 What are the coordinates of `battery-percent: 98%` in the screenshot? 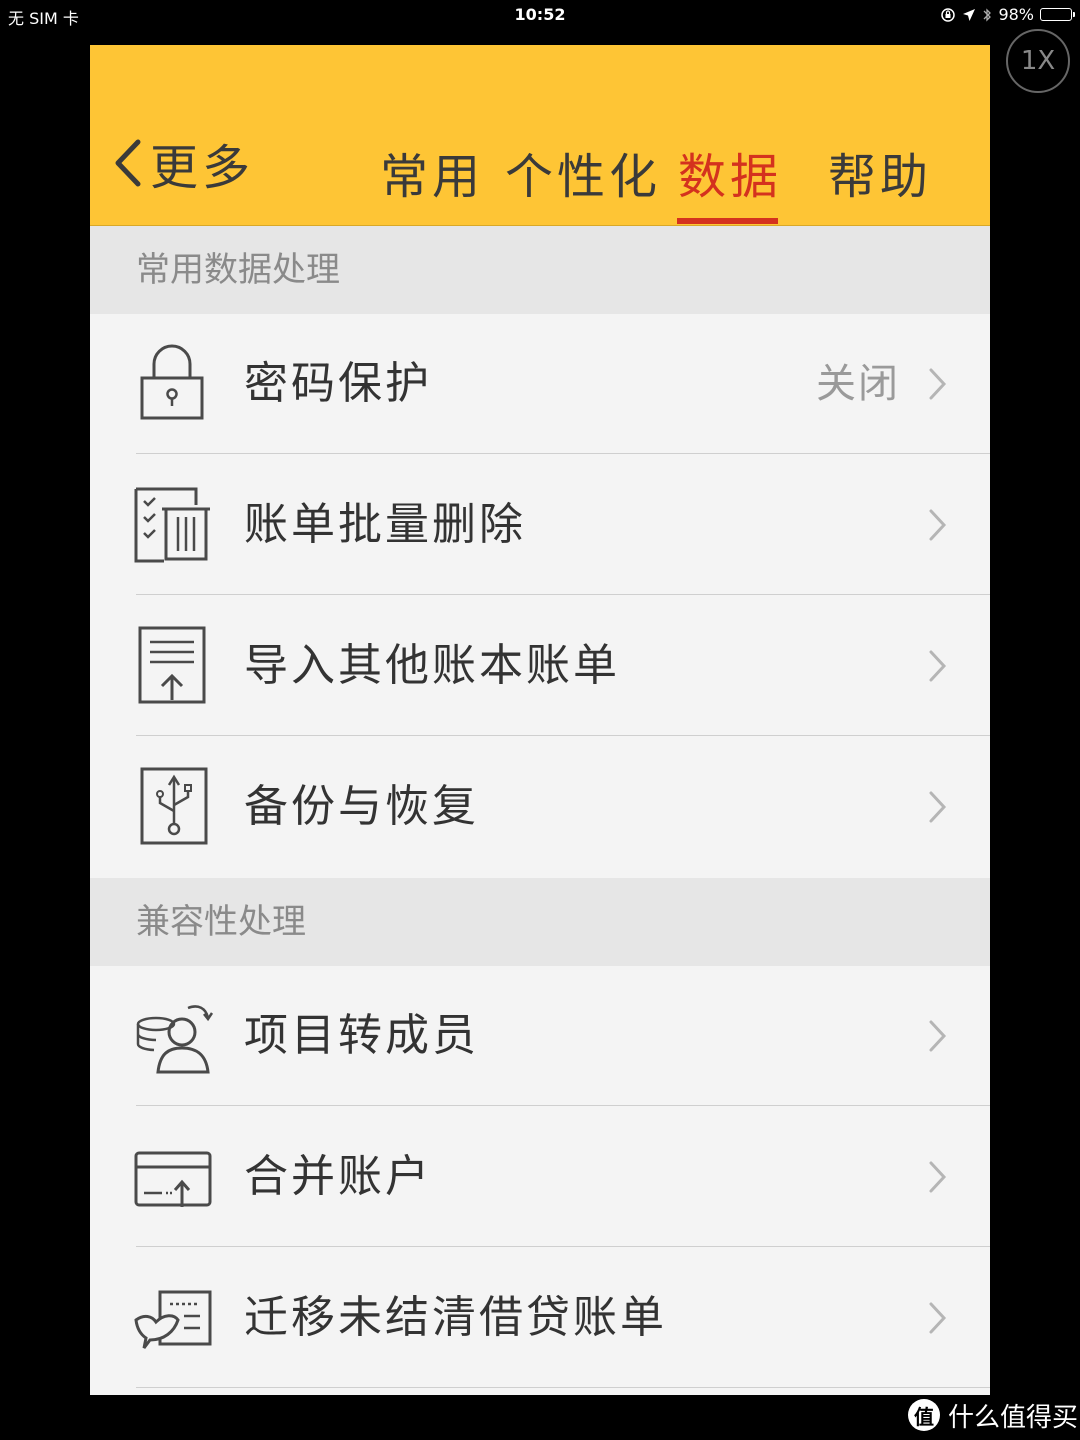 It's located at (1016, 14).